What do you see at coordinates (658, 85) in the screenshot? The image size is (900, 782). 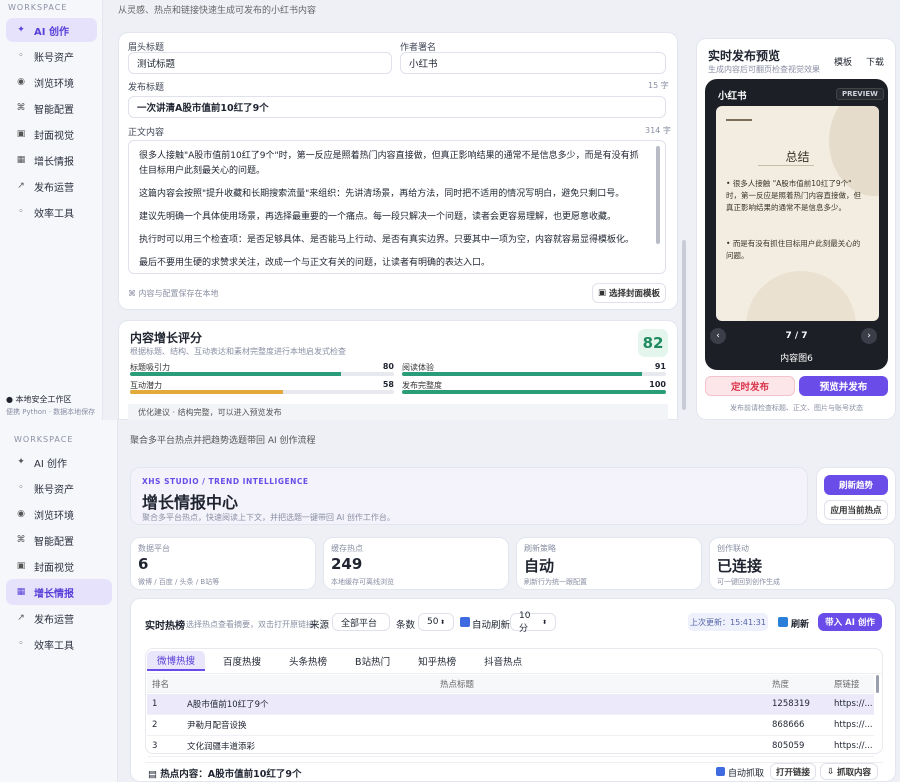 I see `pub-title-count: 15 字` at bounding box center [658, 85].